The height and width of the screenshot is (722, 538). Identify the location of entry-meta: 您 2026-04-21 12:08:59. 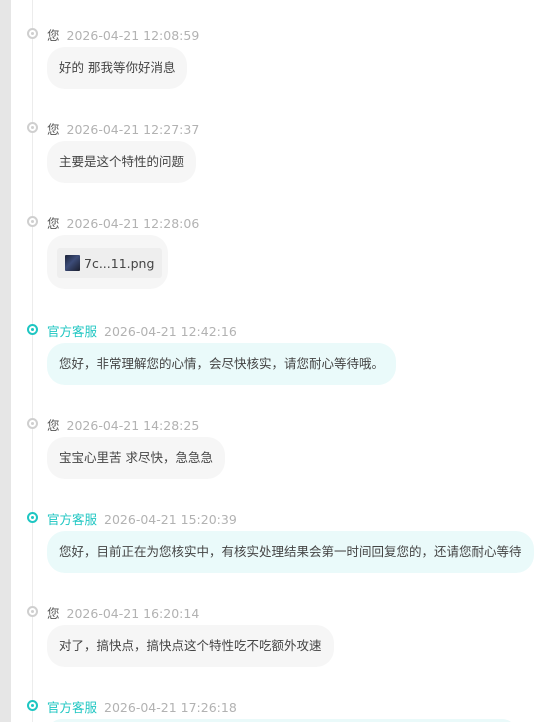
(123, 34).